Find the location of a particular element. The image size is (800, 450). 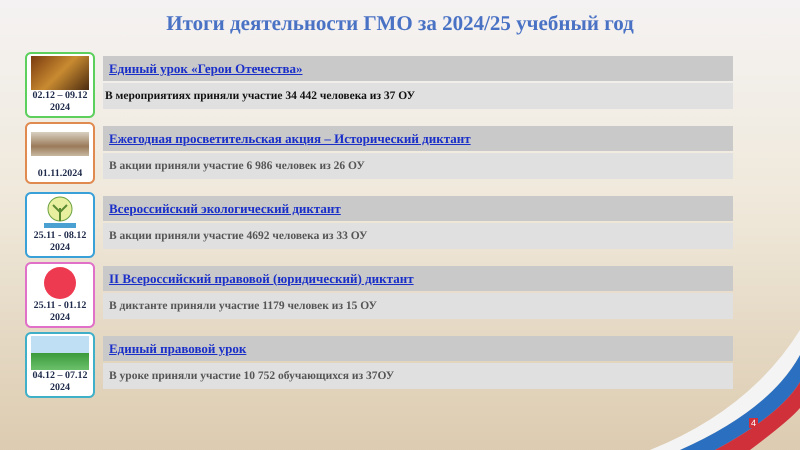

summary-text: В акции приняли участие 6 986 человек из 26 ОУ is located at coordinates (418, 166).